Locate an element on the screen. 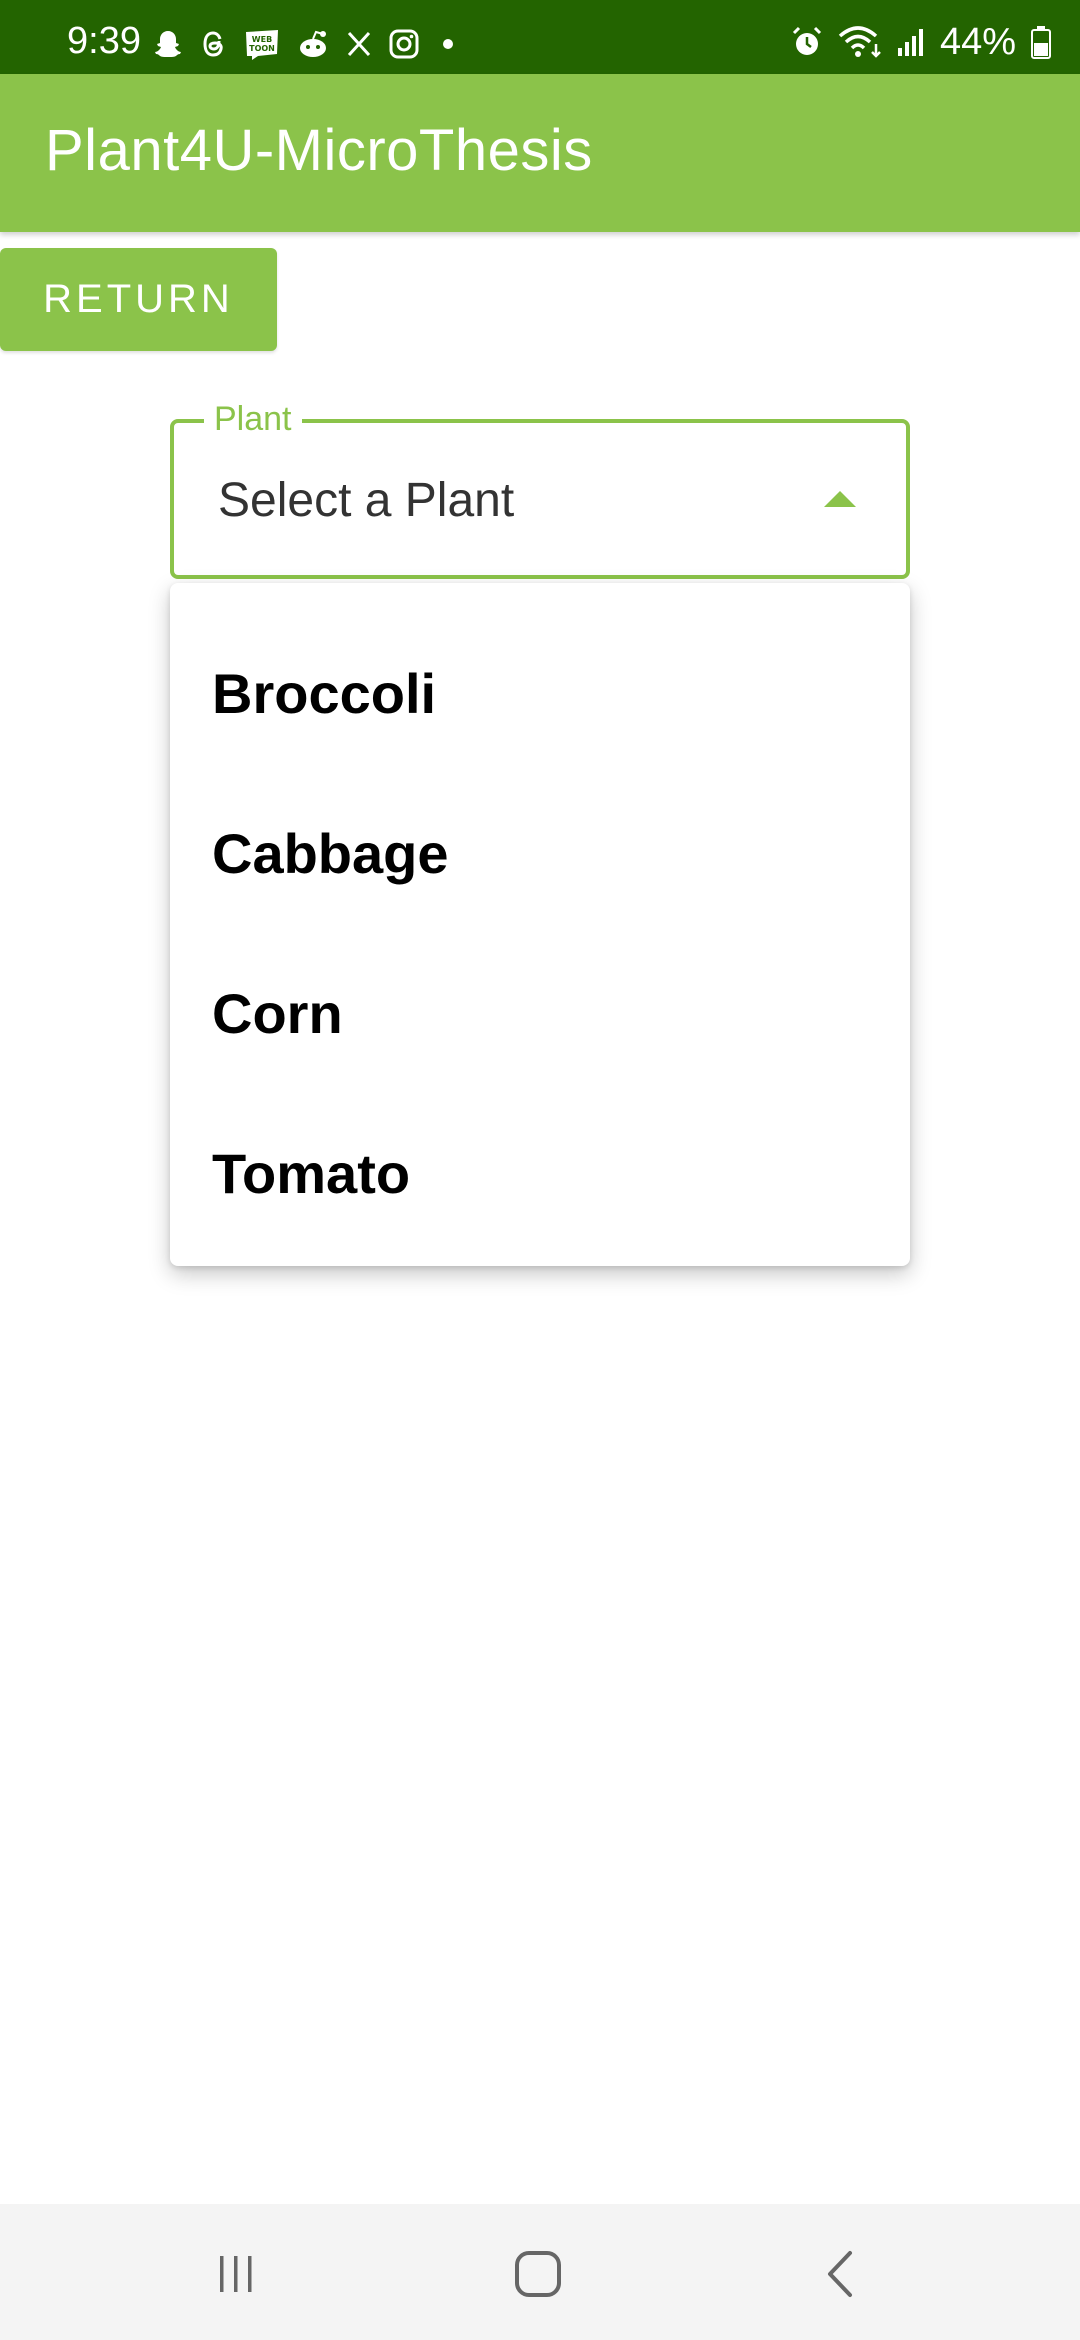 This screenshot has height=2340, width=1080. instagram-icon is located at coordinates (404, 44).